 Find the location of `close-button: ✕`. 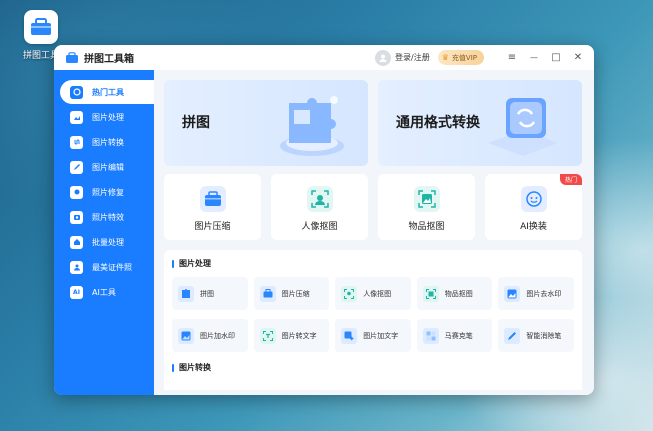

close-button: ✕ is located at coordinates (578, 58).